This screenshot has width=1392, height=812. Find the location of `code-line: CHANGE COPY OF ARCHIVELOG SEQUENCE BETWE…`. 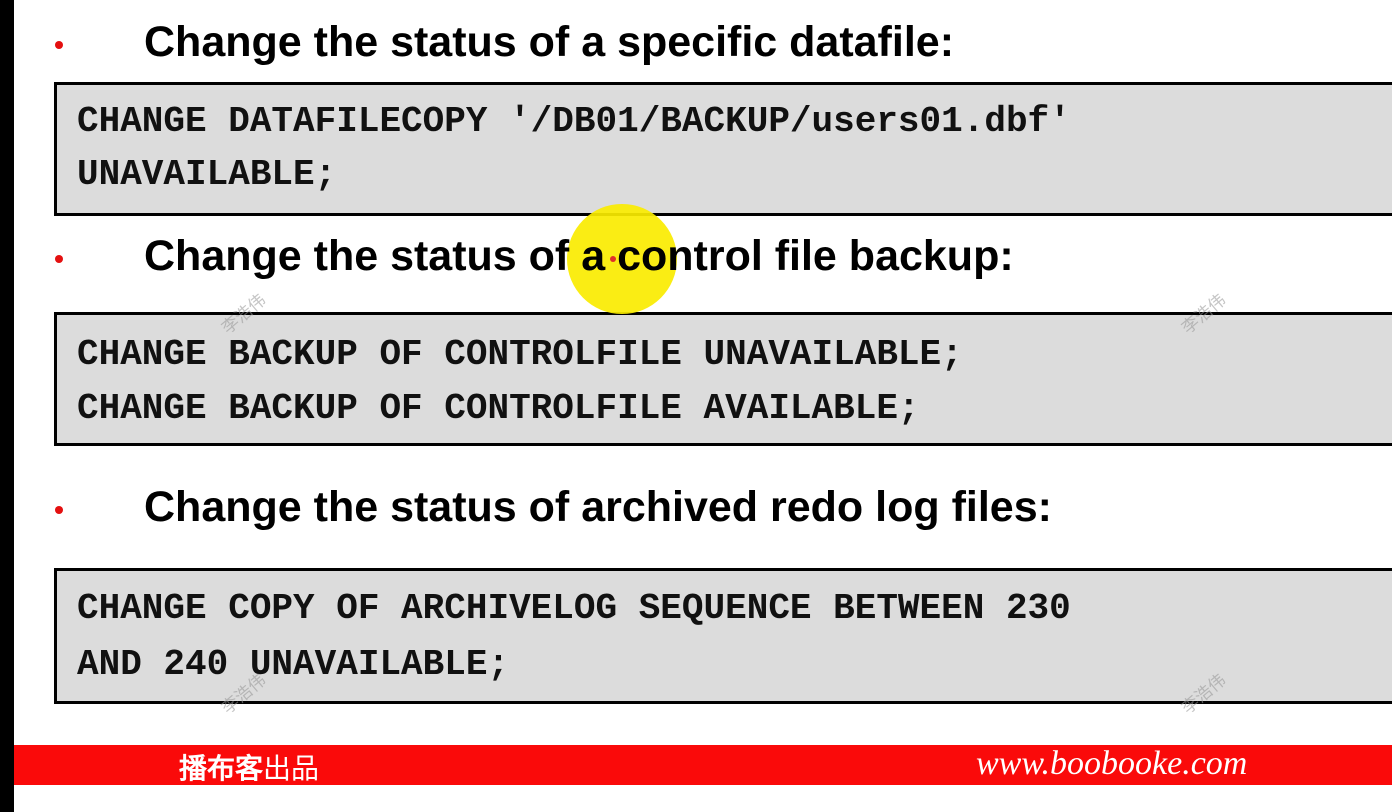

code-line: CHANGE COPY OF ARCHIVELOG SEQUENCE BETWE… is located at coordinates (574, 608).